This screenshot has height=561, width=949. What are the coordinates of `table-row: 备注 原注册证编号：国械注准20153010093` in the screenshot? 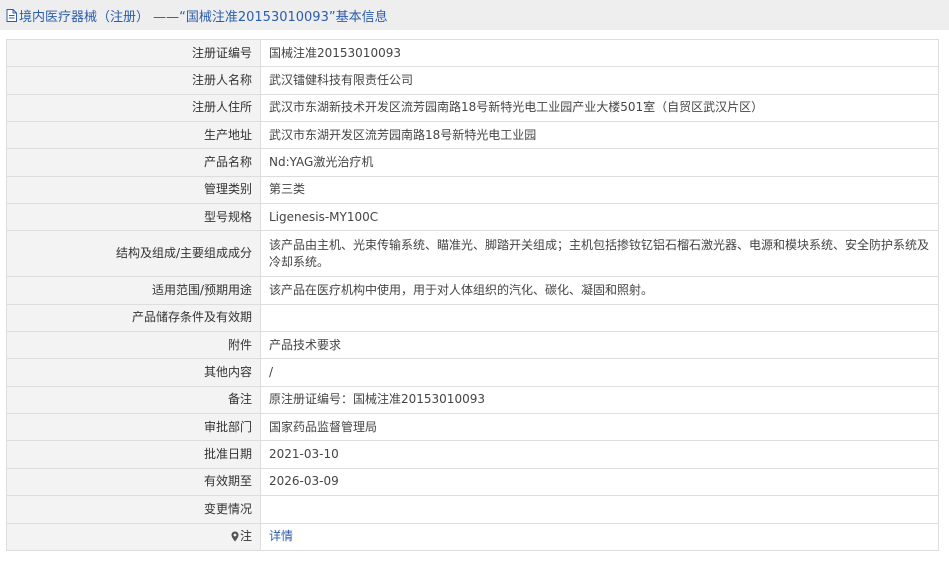 It's located at (472, 400).